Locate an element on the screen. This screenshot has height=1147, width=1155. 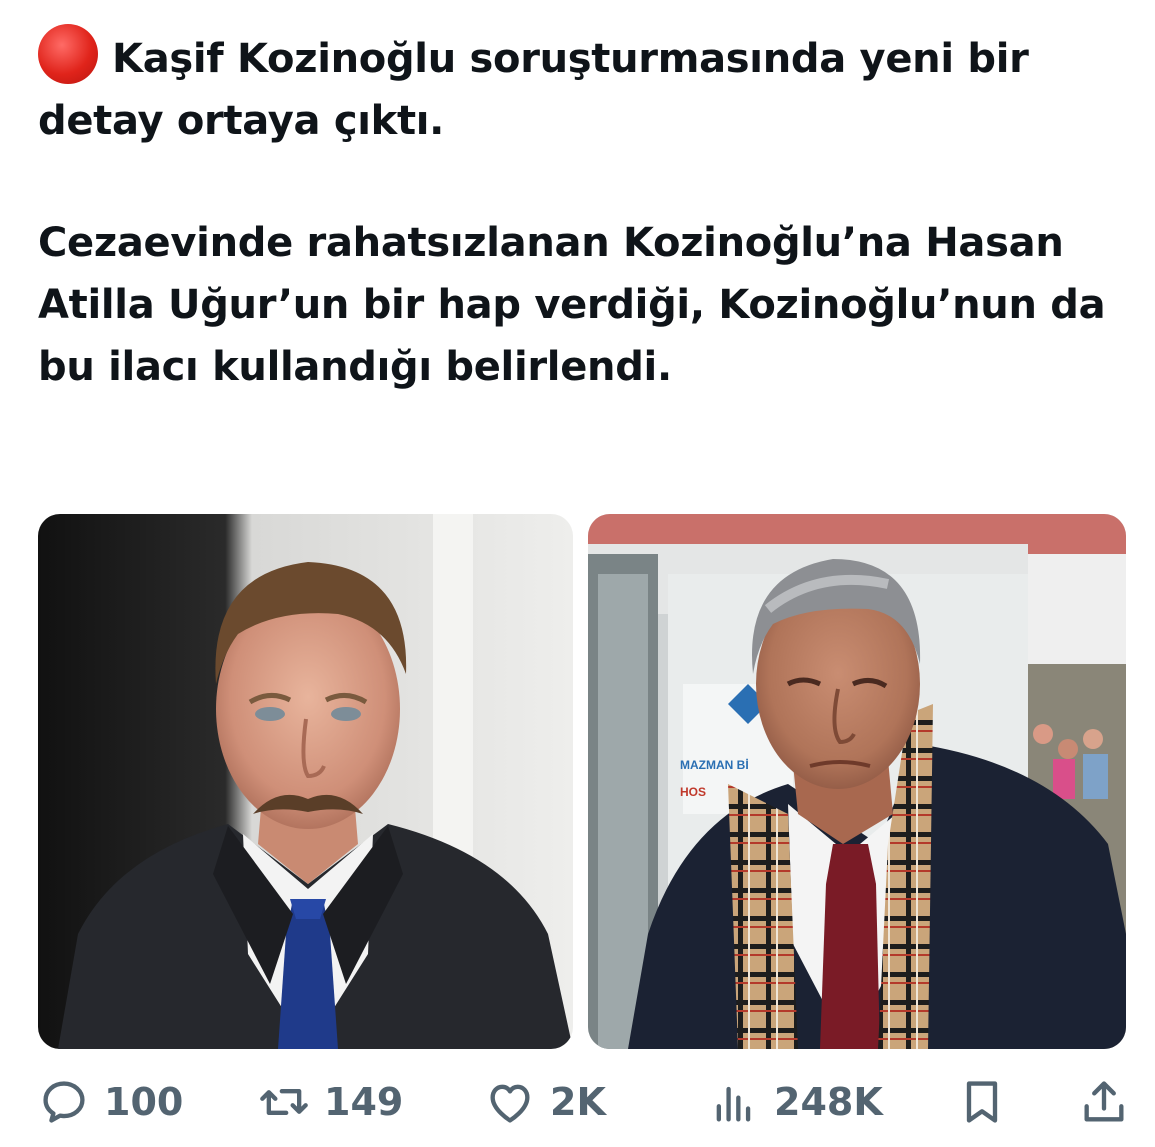
retweet-button: 149 is located at coordinates (330, 1102).